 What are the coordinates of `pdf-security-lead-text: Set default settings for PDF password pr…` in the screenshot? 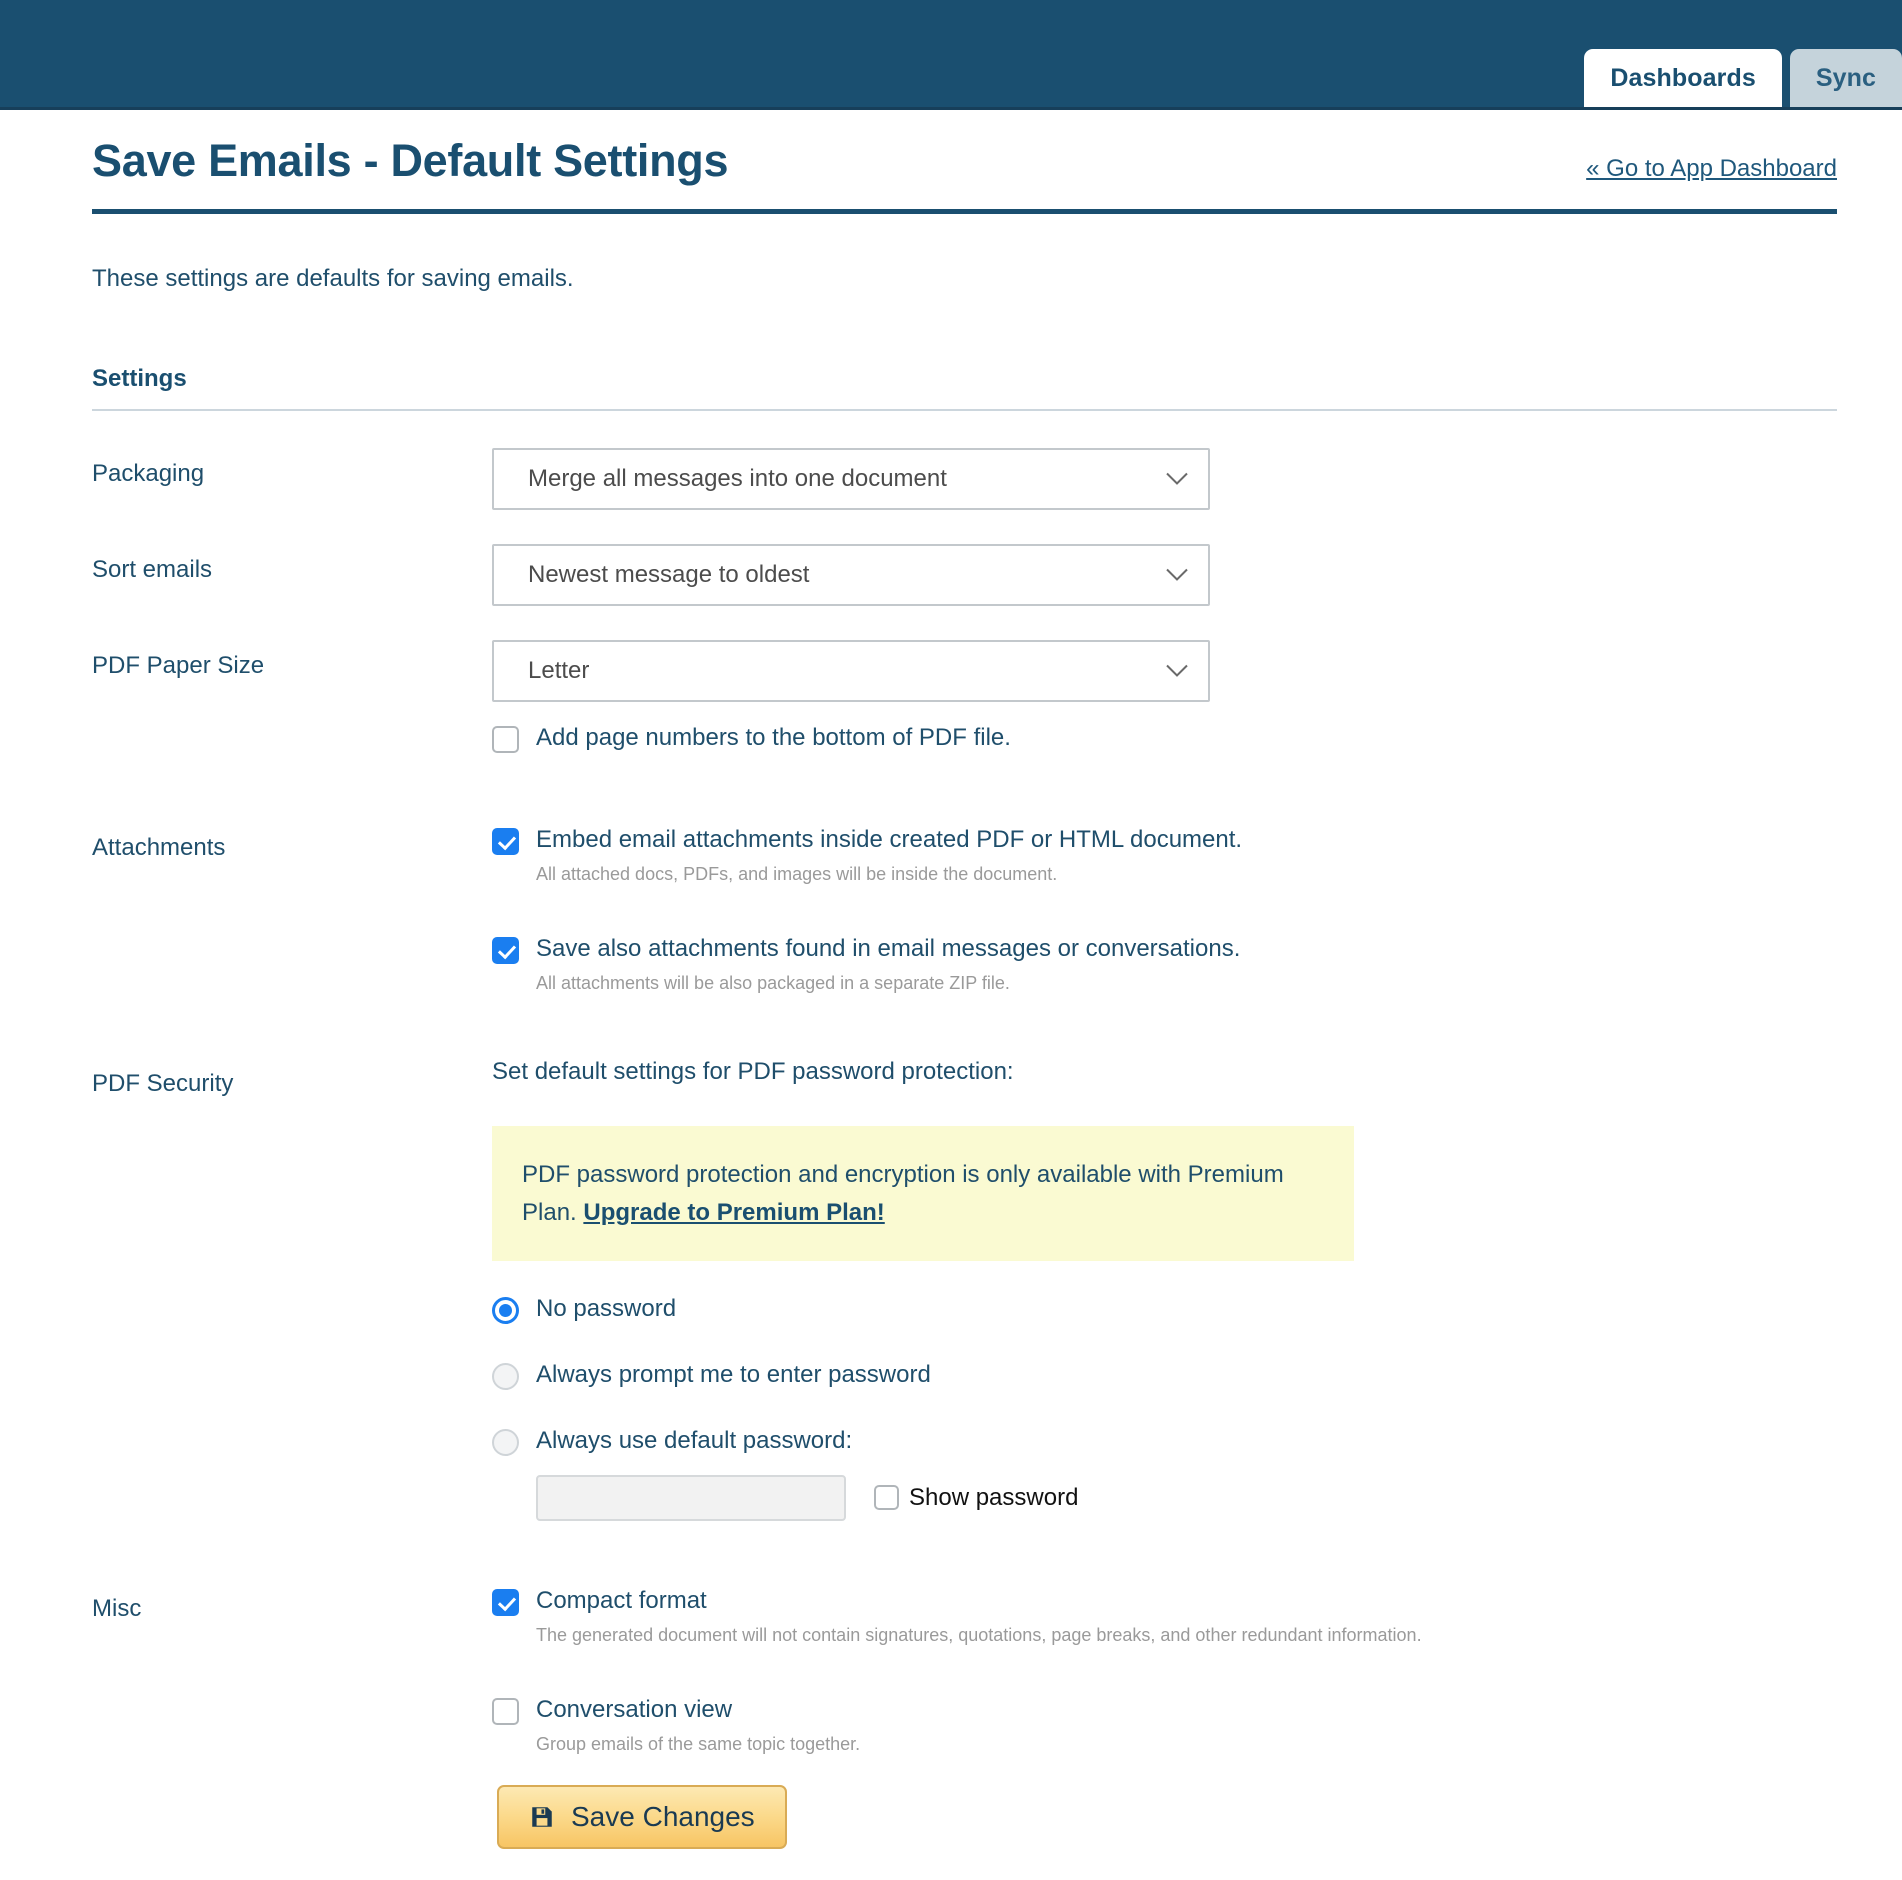 It's located at (753, 1072).